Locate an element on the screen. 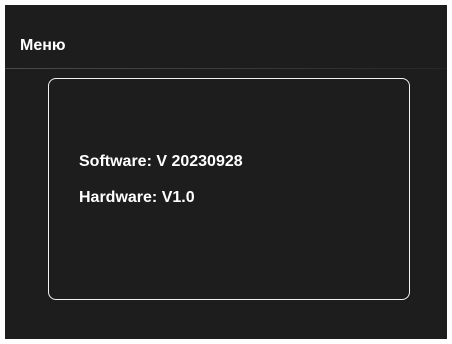 This screenshot has height=344, width=452. page-title: Меню is located at coordinates (43, 45).